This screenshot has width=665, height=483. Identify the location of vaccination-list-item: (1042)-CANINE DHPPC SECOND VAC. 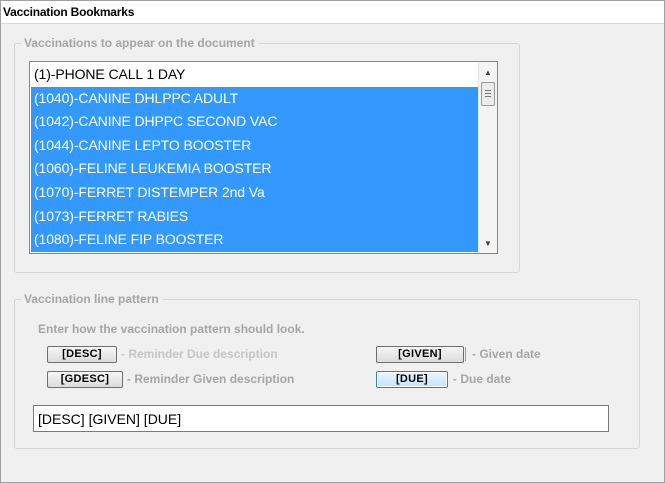
(254, 122).